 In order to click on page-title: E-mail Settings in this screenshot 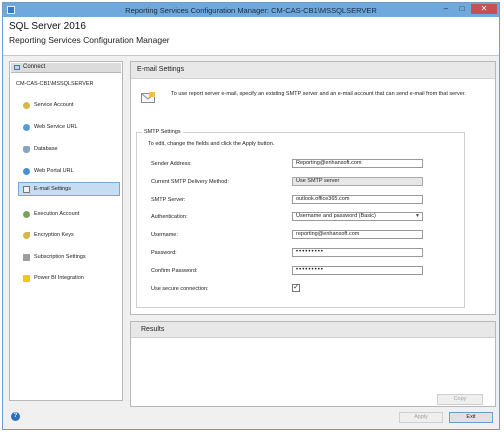, I will do `click(161, 69)`.